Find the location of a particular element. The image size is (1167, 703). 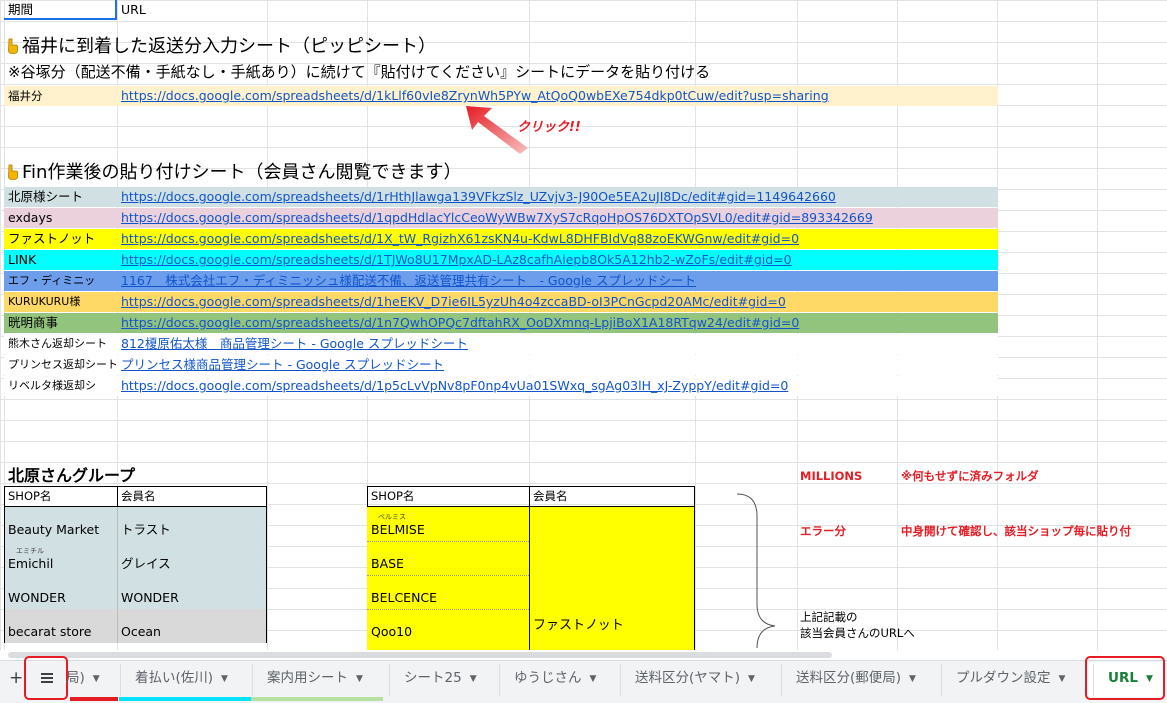

group-title: 北原さんグループ is located at coordinates (72, 475).